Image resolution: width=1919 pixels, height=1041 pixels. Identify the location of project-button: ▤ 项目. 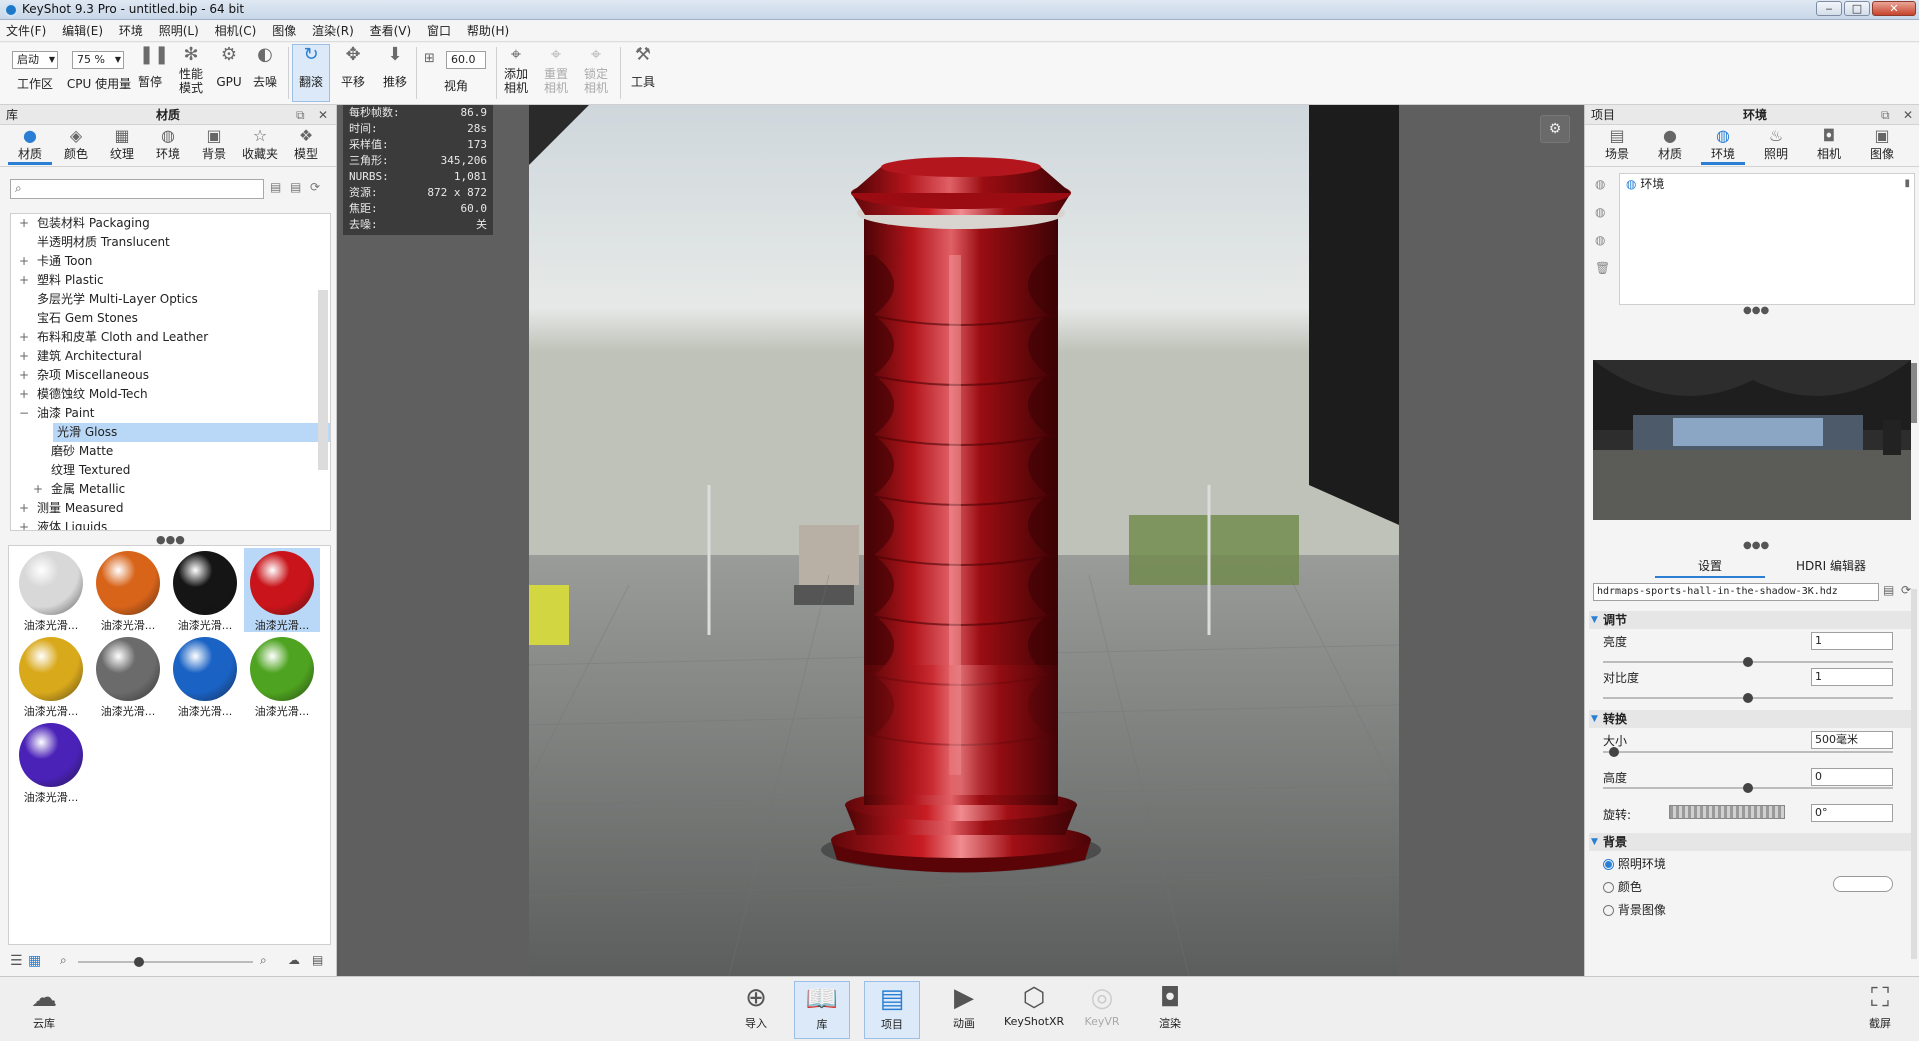
(892, 1010).